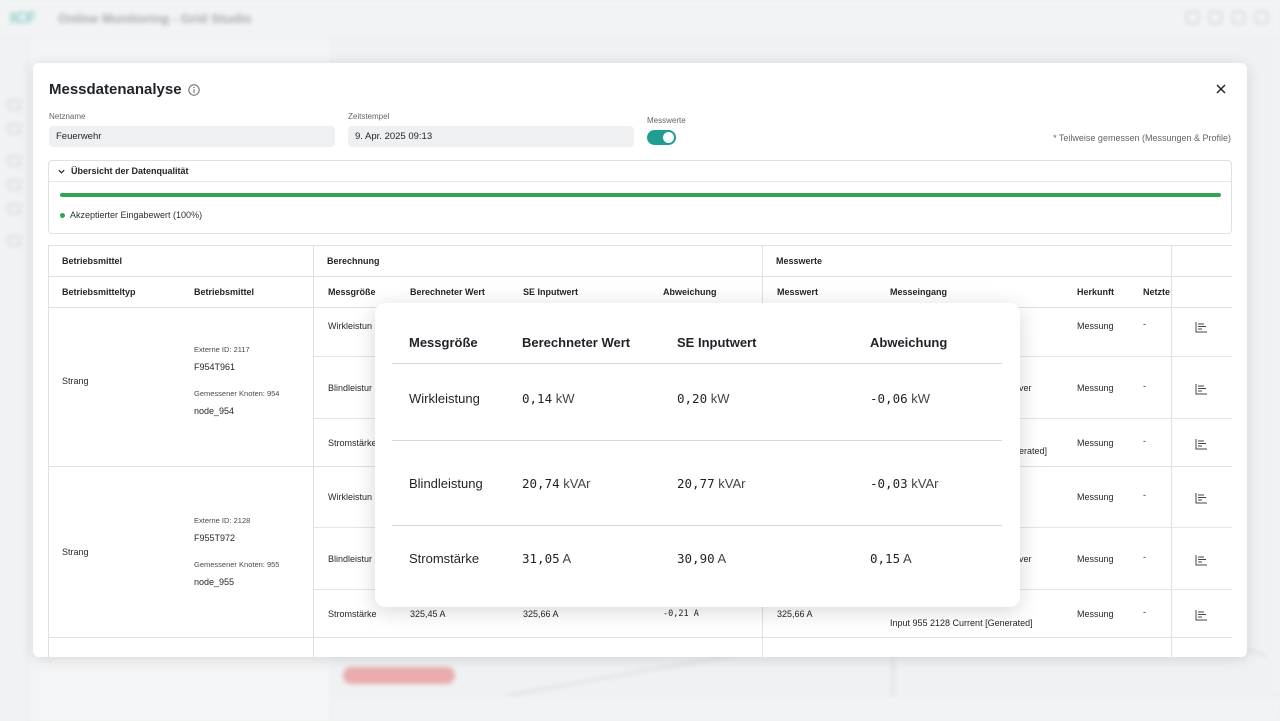 The height and width of the screenshot is (721, 1280). I want to click on popover-row-se: 30,90 A, so click(702, 558).